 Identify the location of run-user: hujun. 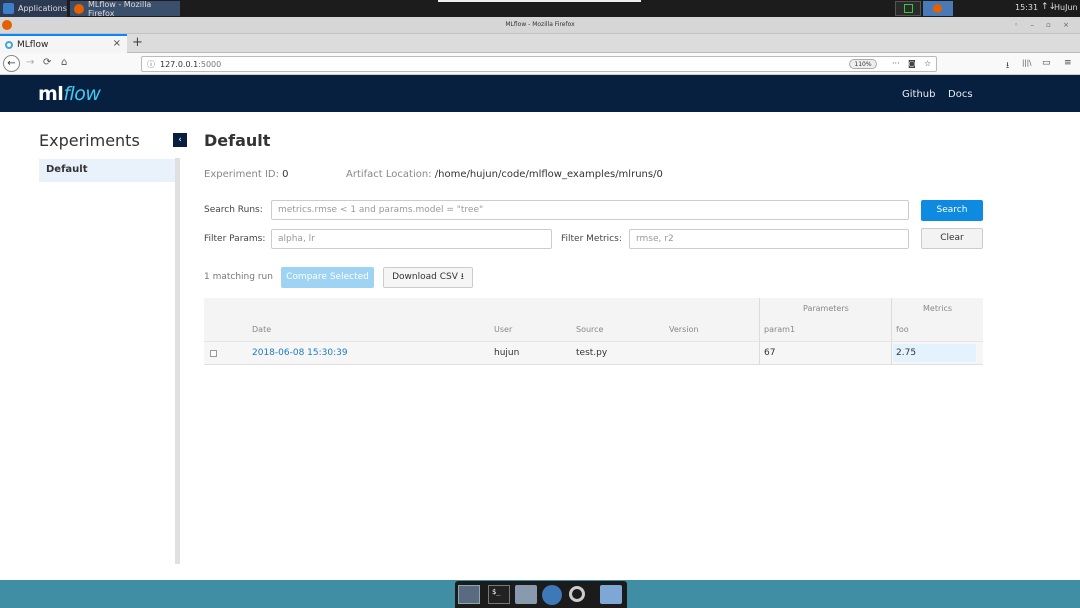
(507, 353).